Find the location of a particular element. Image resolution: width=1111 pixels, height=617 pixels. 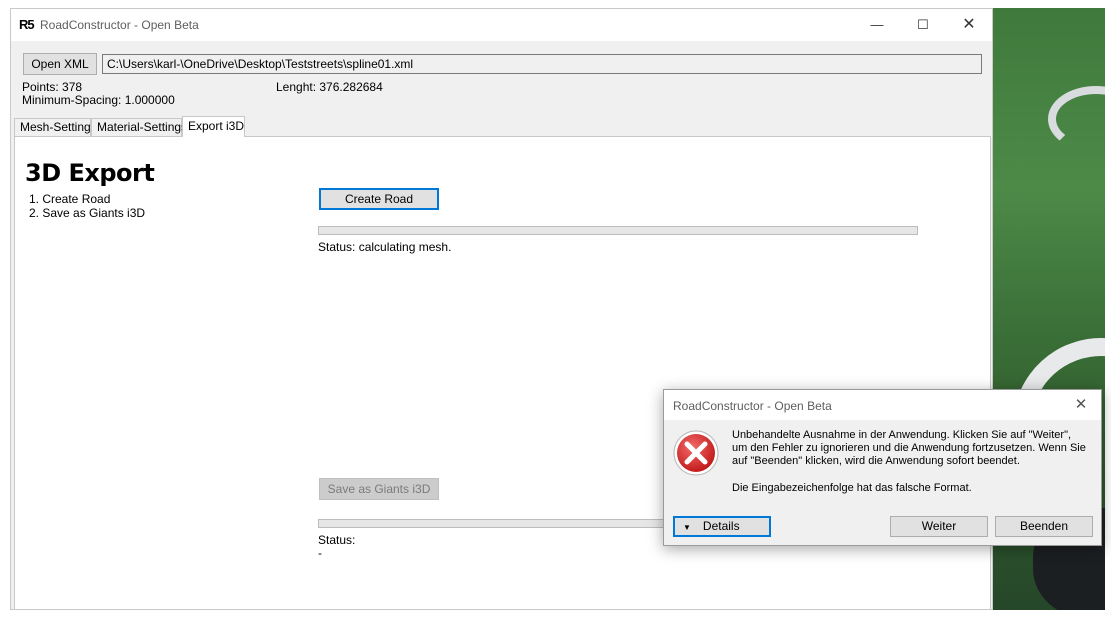

details-label: Details is located at coordinates (721, 526).